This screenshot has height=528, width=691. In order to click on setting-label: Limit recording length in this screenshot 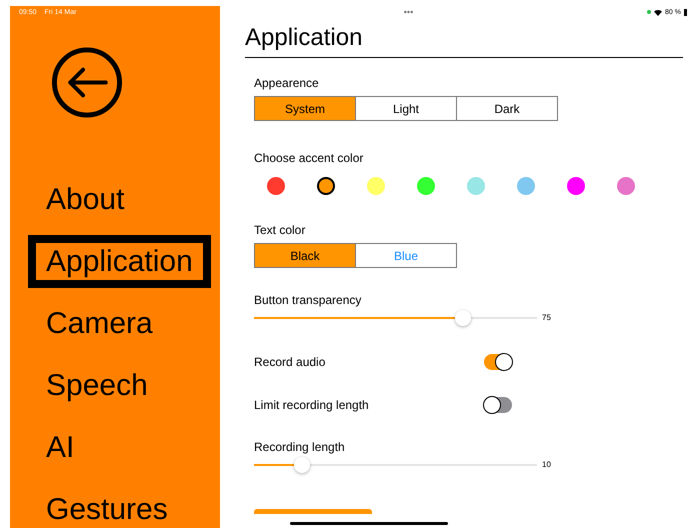, I will do `click(311, 405)`.